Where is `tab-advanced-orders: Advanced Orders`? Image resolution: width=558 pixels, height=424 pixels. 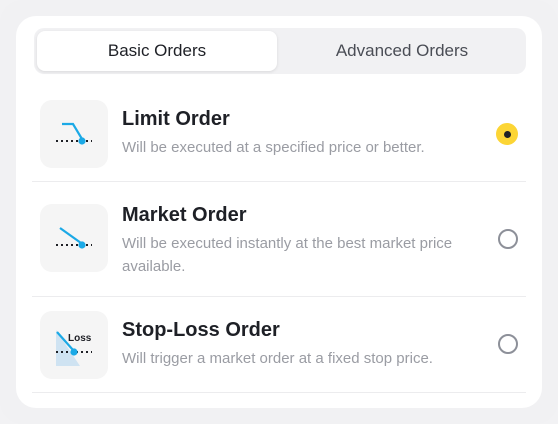
tab-advanced-orders: Advanced Orders is located at coordinates (402, 51).